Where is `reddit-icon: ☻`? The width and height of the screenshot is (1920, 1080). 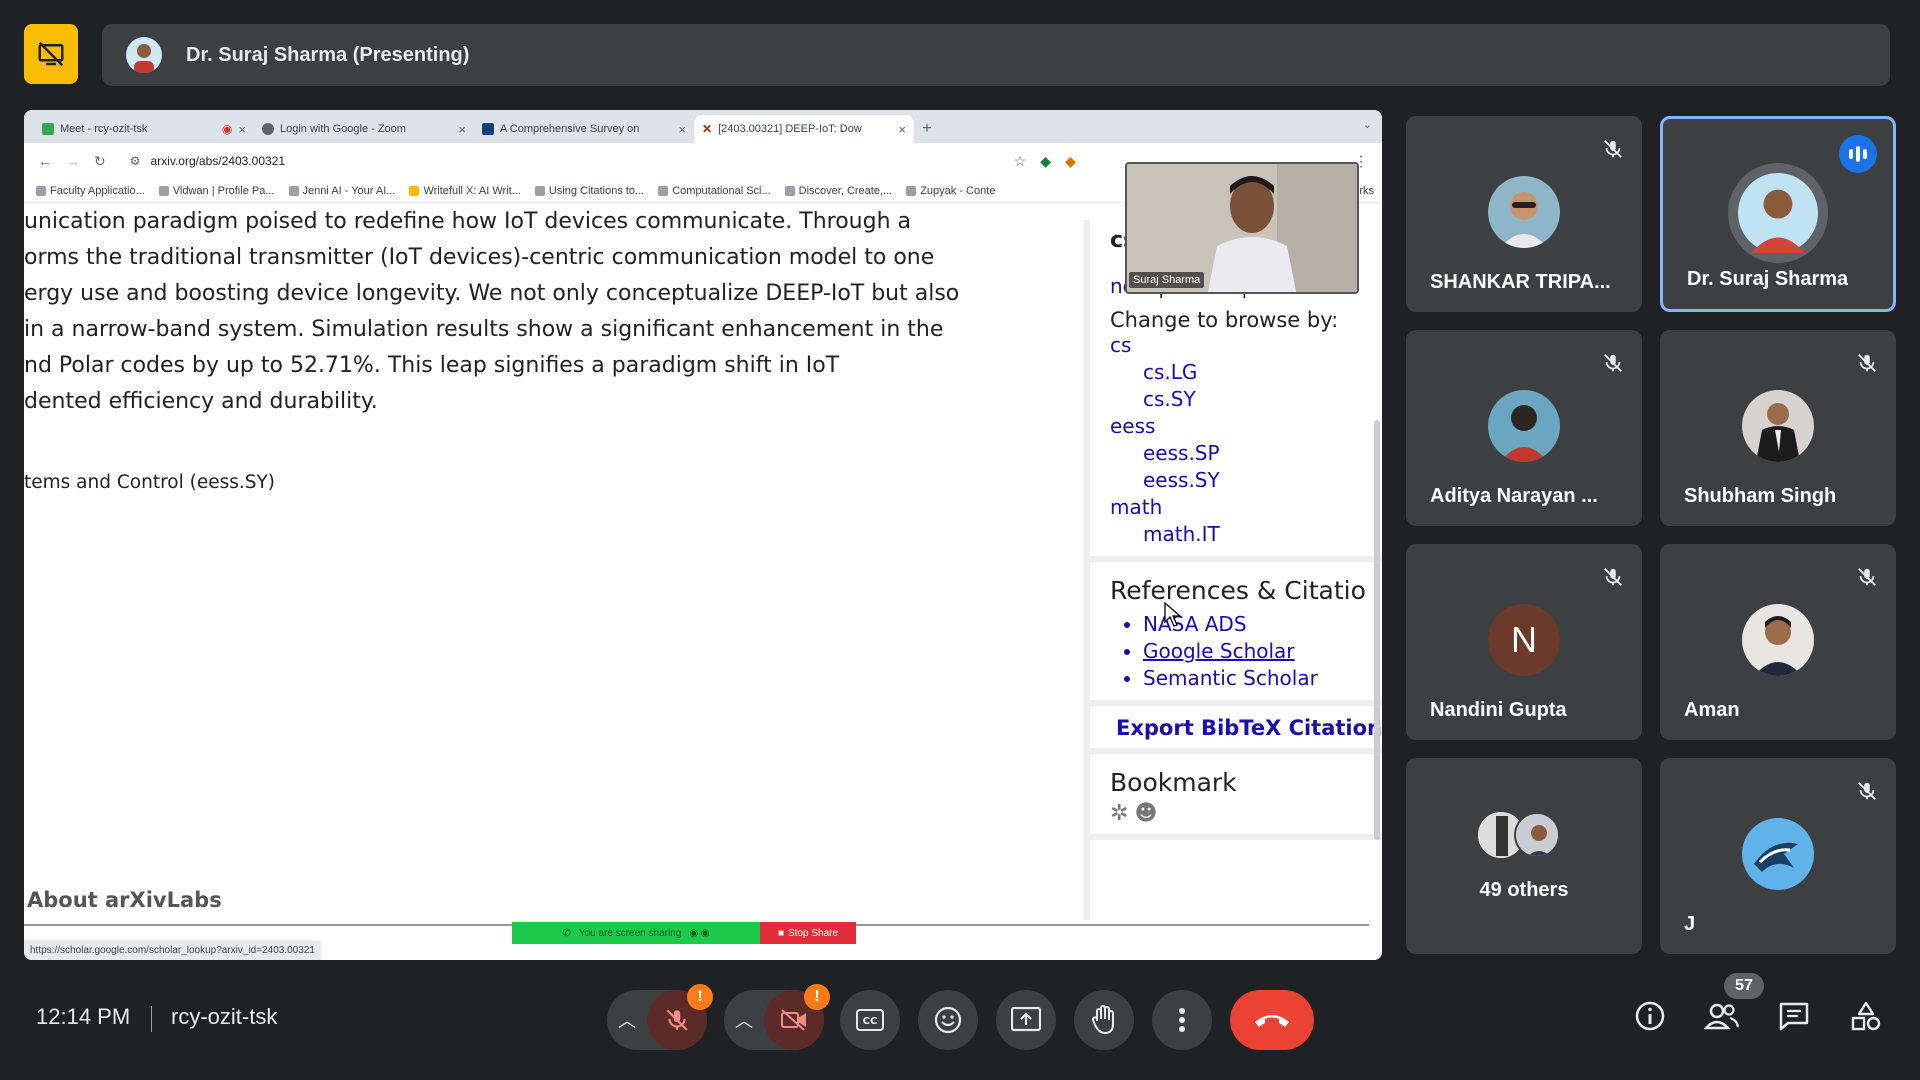
reddit-icon: ☻ is located at coordinates (1145, 813).